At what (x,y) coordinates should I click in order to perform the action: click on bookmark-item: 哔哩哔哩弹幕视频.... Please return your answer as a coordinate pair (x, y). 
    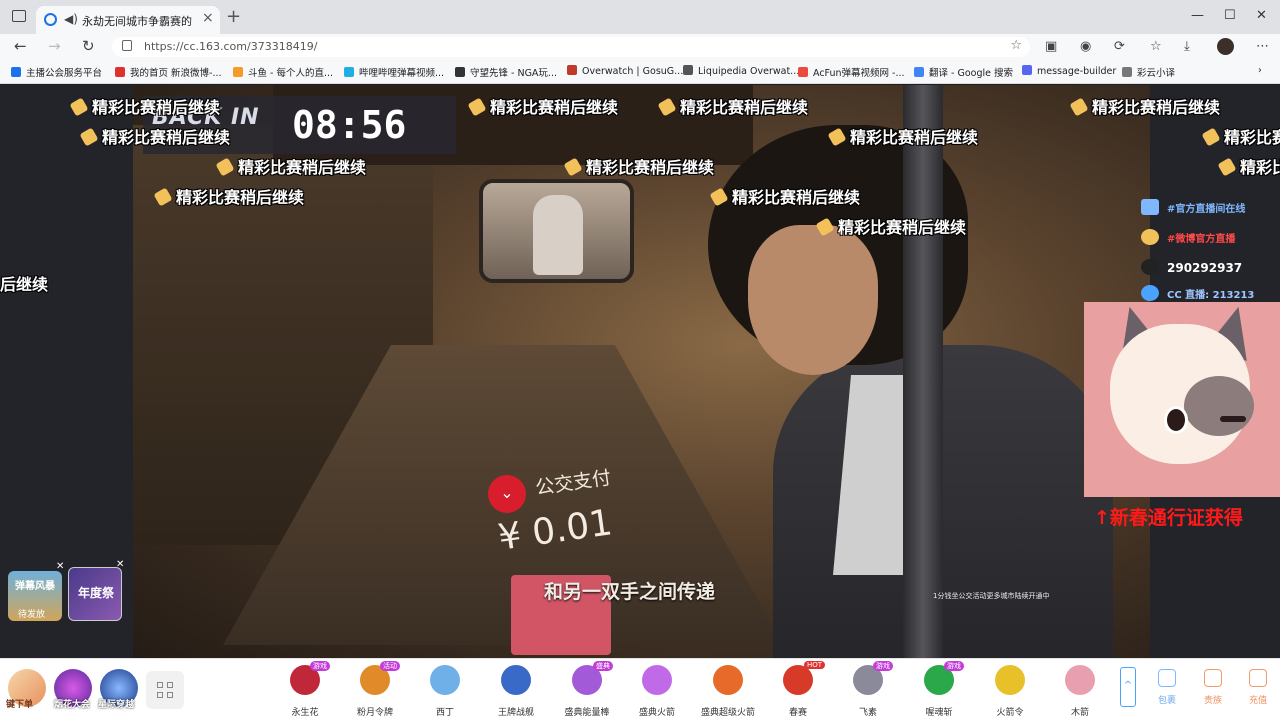
    Looking at the image, I should click on (394, 72).